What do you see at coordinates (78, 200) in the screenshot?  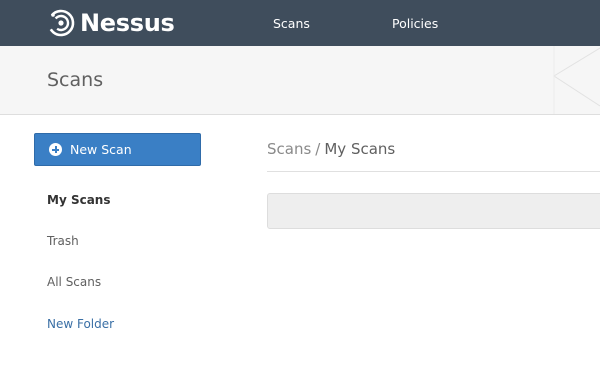 I see `sidebar-item-my-scans: My Scans` at bounding box center [78, 200].